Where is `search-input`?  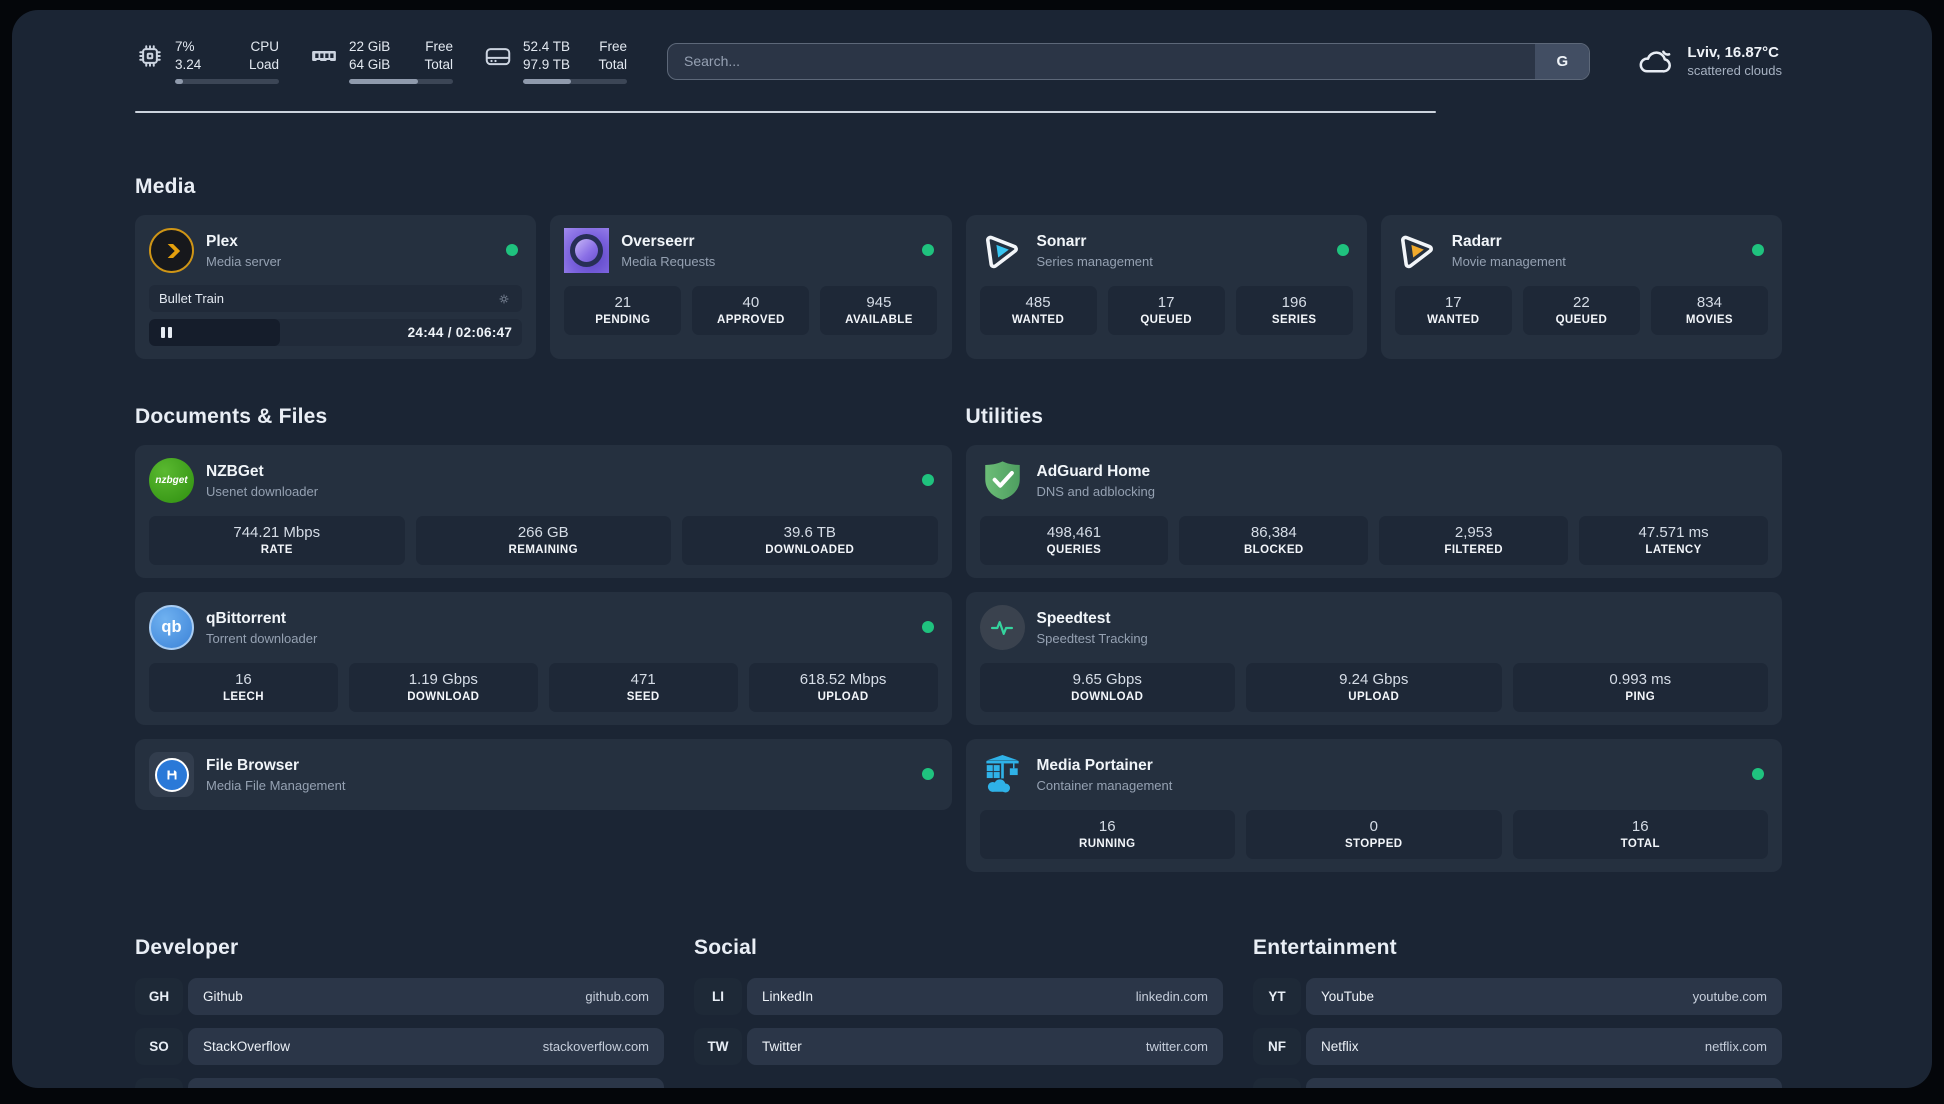
search-input is located at coordinates (1102, 61).